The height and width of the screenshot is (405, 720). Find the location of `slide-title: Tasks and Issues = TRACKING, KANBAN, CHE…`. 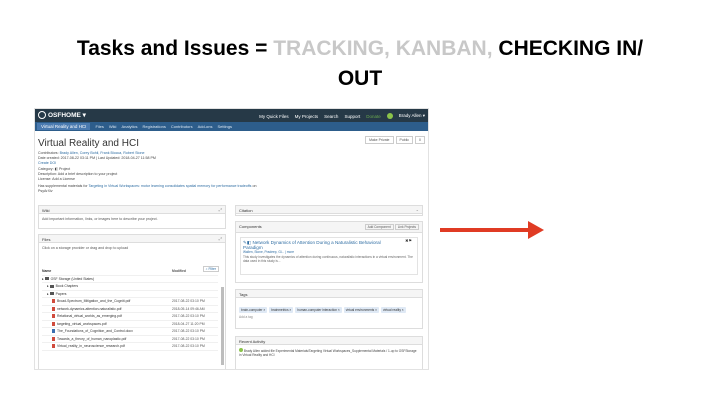

slide-title: Tasks and Issues = TRACKING, KANBAN, CHE… is located at coordinates (360, 64).